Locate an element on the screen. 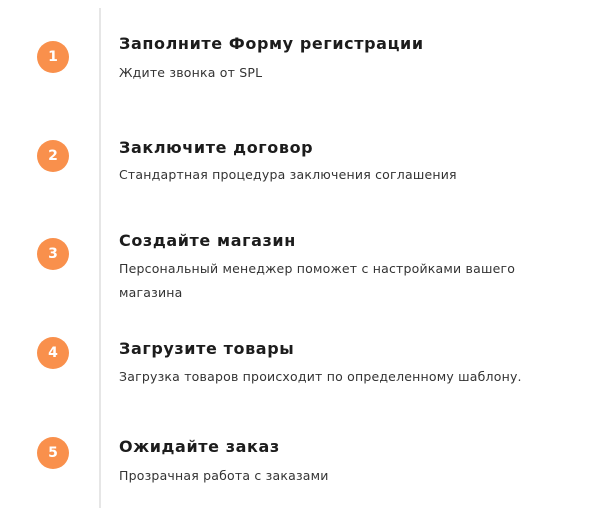  step-title: Ожидайте заказ is located at coordinates (199, 446).